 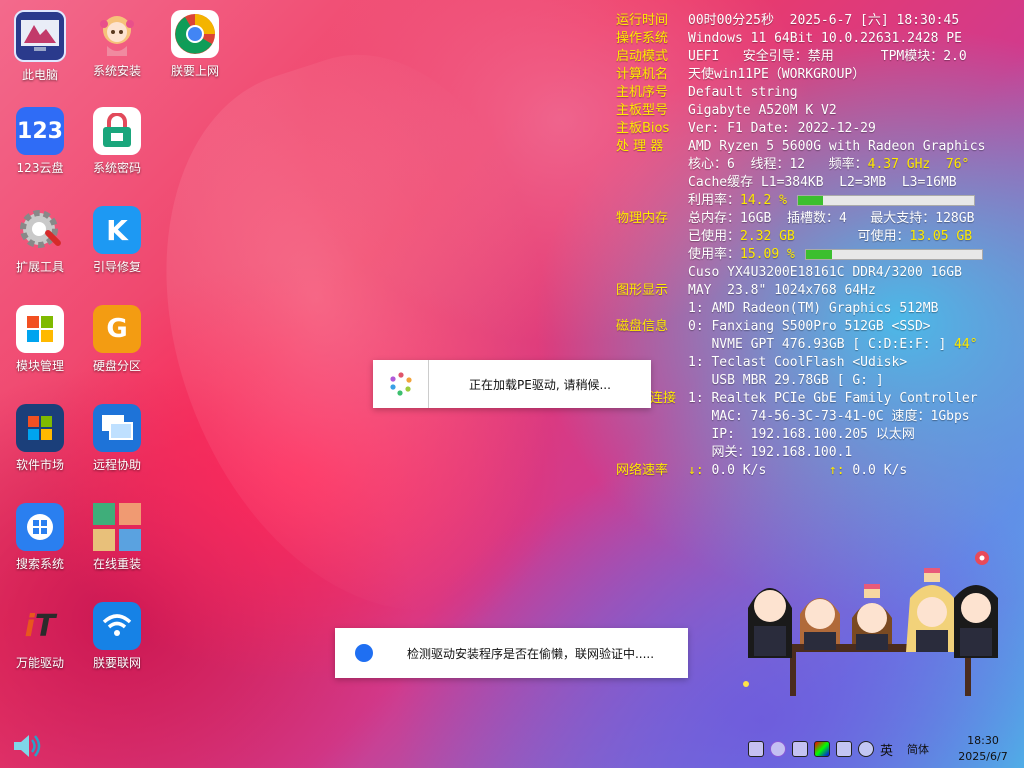 I want to click on remote-assist-icon: 远程协助, so click(x=117, y=438).